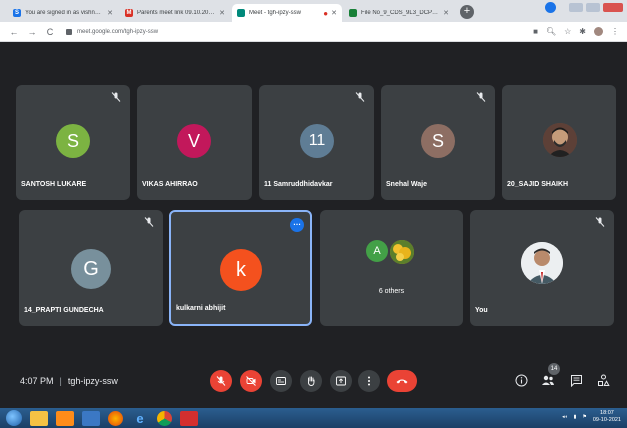 The image size is (627, 428). Describe the element at coordinates (170, 184) in the screenshot. I see `participant-name: VIKAS AHIRRAO` at that location.